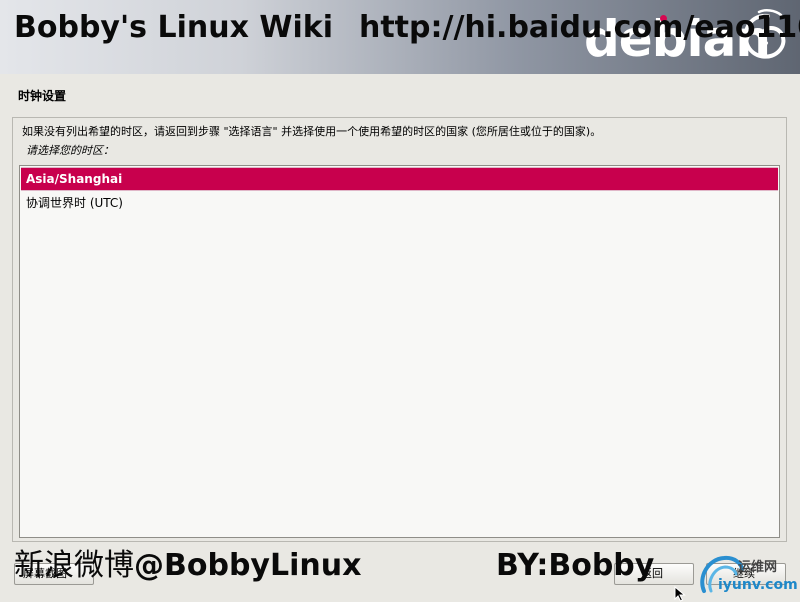  I want to click on watermark-weibo: 新浪微博@BobbyLinux, so click(187, 566).